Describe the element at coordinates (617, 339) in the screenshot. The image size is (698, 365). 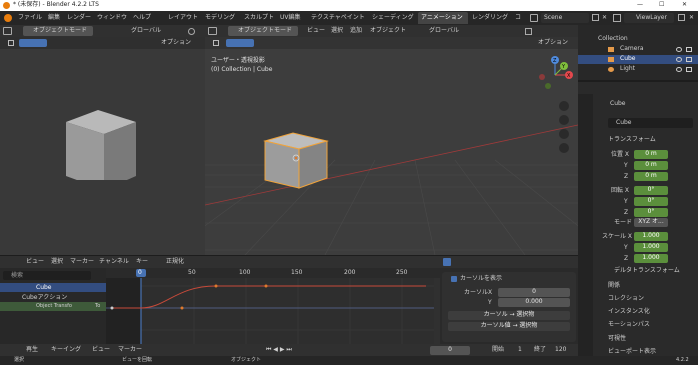
I see `section-visibility: 可視性` at that location.